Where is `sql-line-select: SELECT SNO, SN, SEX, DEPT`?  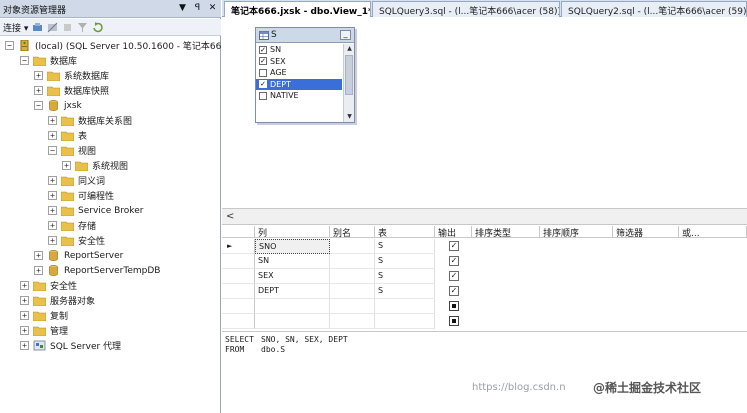 sql-line-select: SELECT SNO, SN, SEX, DEPT is located at coordinates (286, 339).